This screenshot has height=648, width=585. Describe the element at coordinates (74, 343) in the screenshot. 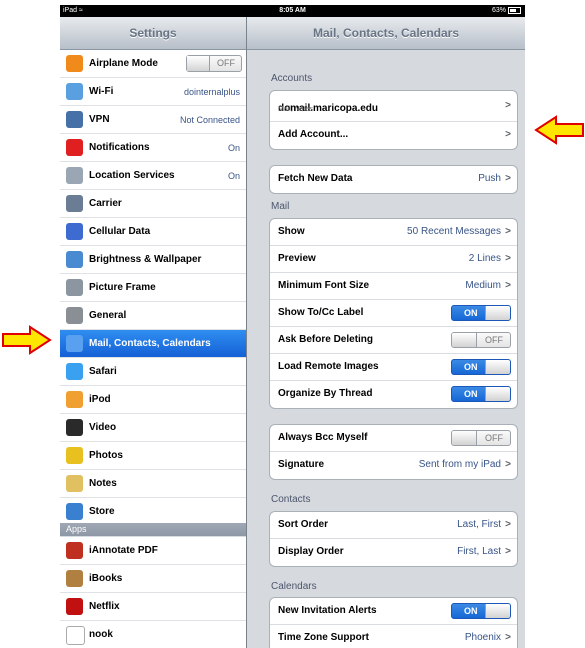

I see `mail-icon` at that location.